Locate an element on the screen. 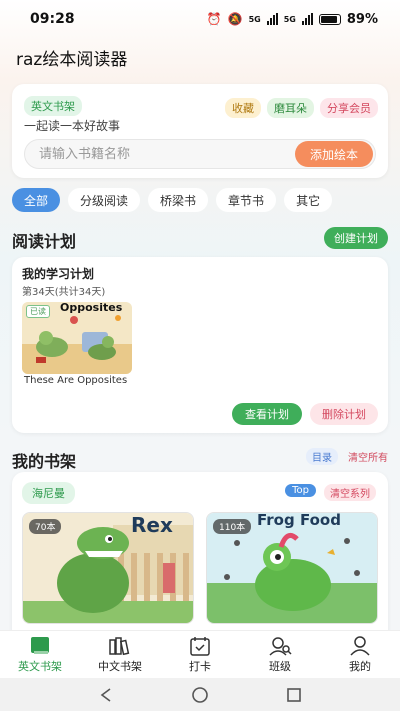  delete-plan-button: 删除计划 is located at coordinates (344, 414).